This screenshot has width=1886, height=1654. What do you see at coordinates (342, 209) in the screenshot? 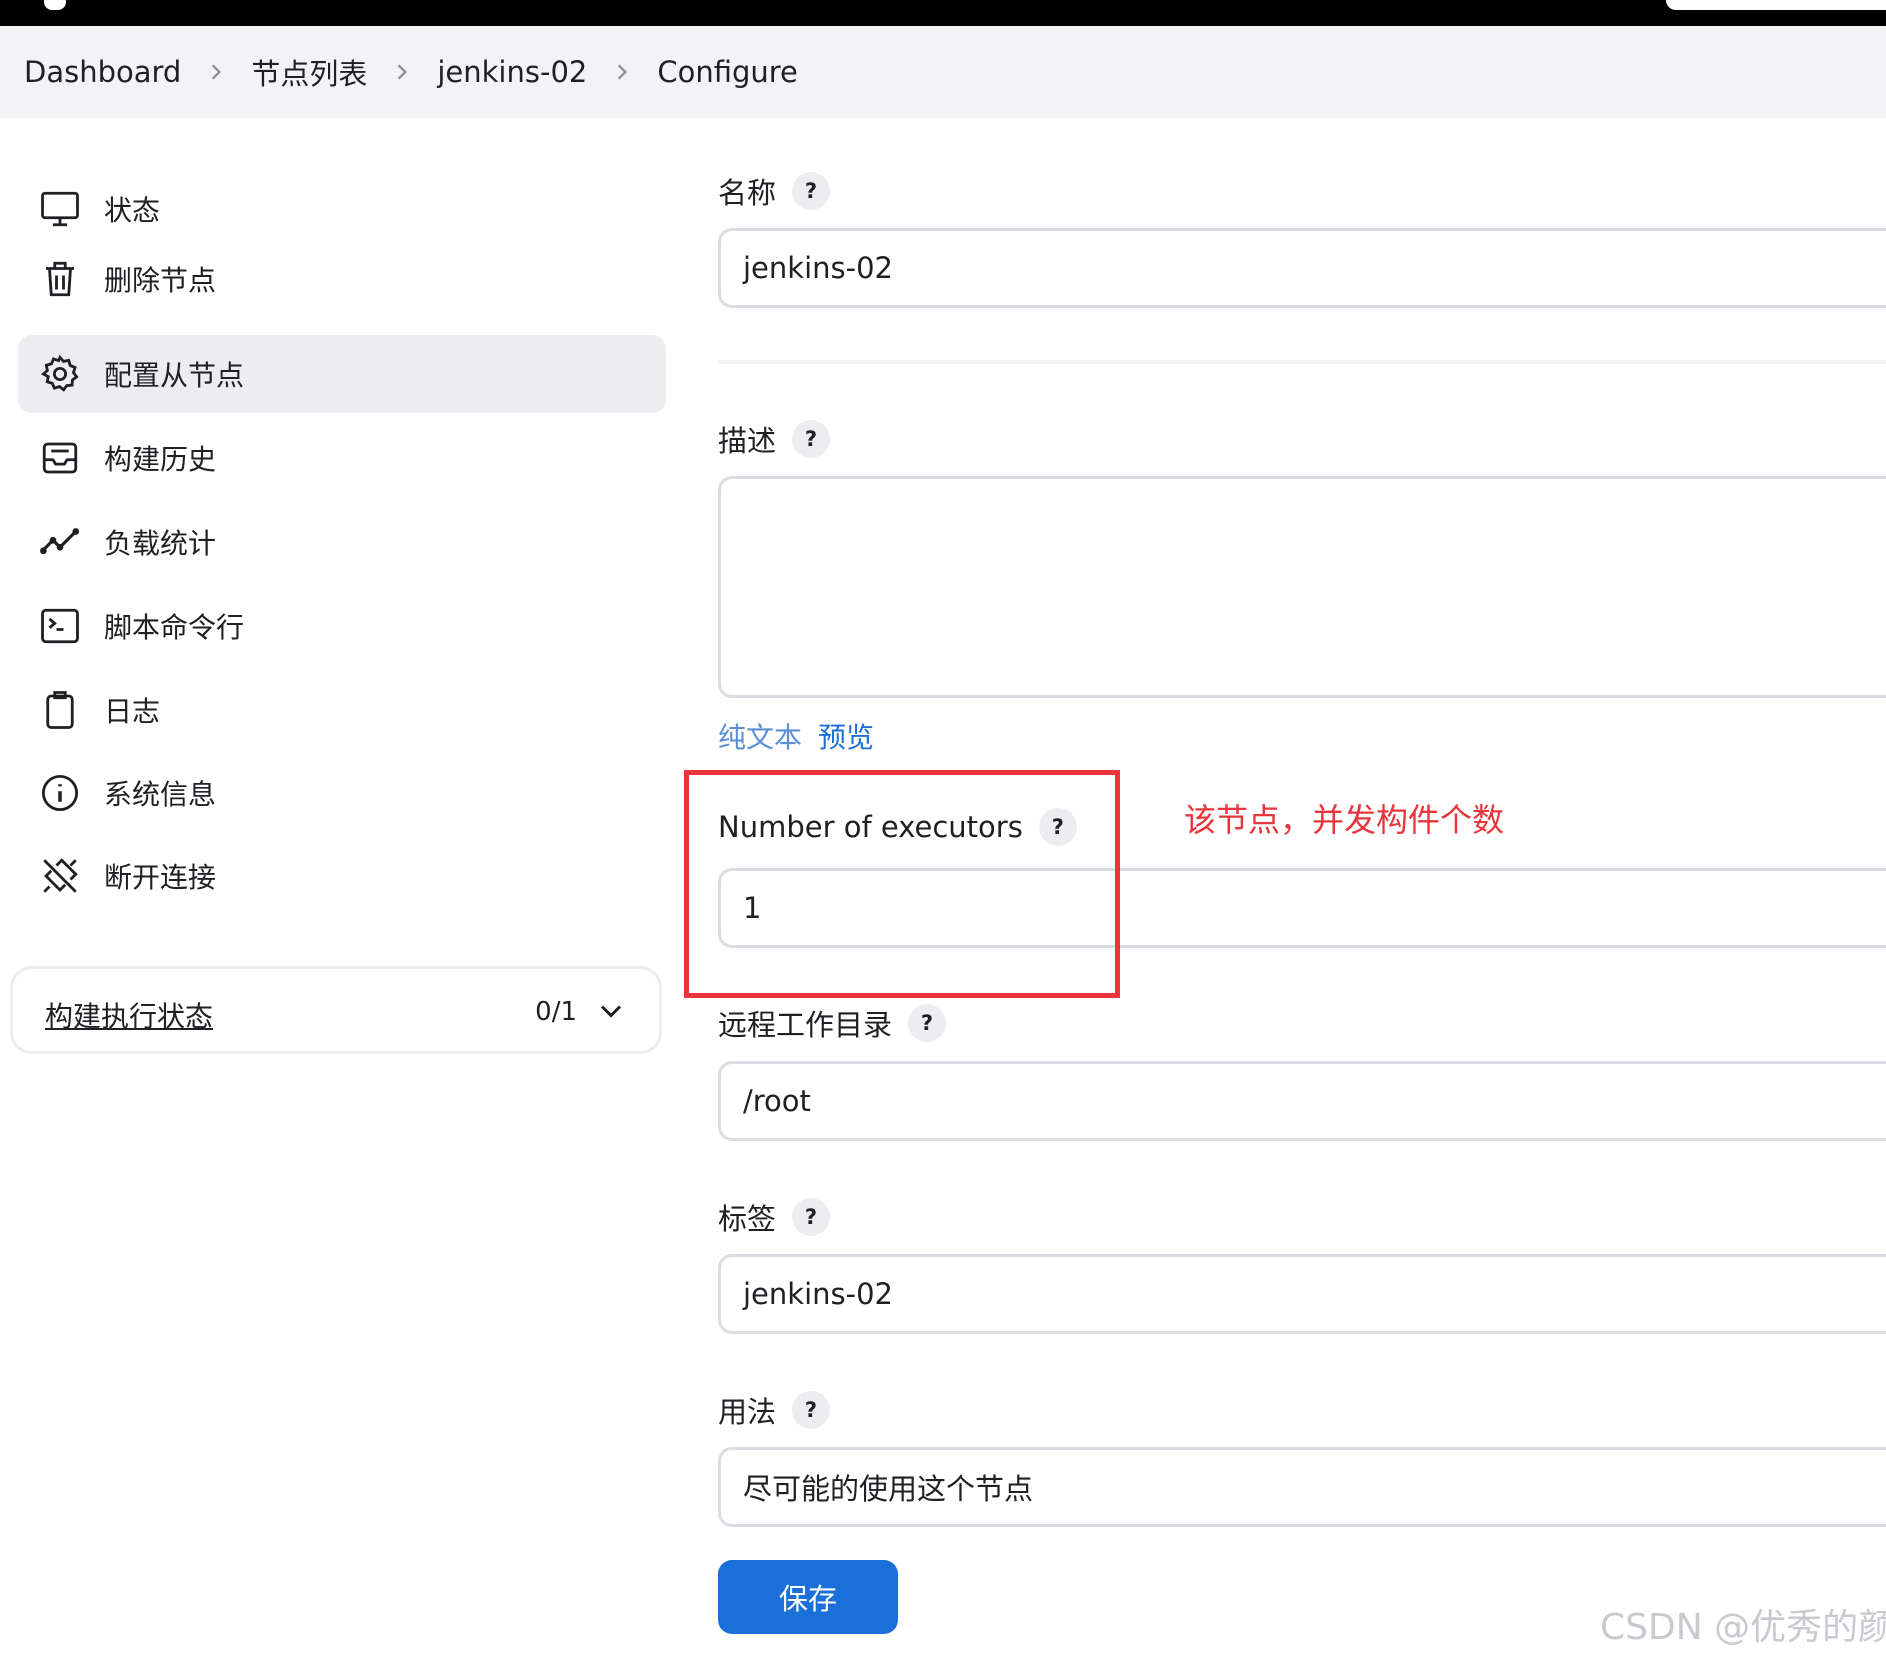
I see `sidebar-item-status: 状态` at bounding box center [342, 209].